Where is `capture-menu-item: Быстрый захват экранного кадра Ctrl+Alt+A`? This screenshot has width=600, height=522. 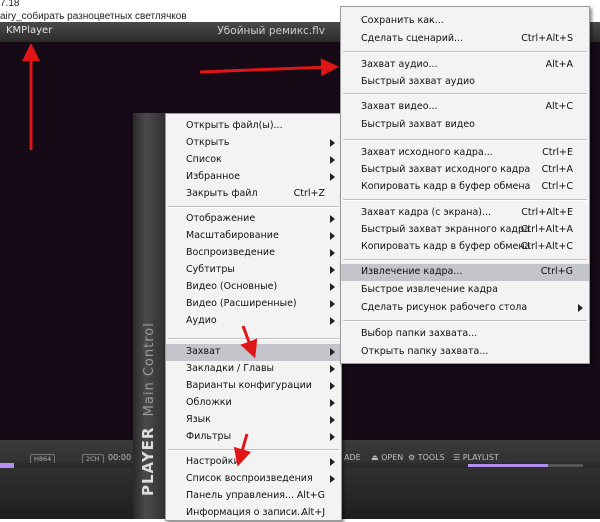 capture-menu-item: Быстрый захват экранного кадра Ctrl+Alt+A is located at coordinates (465, 230).